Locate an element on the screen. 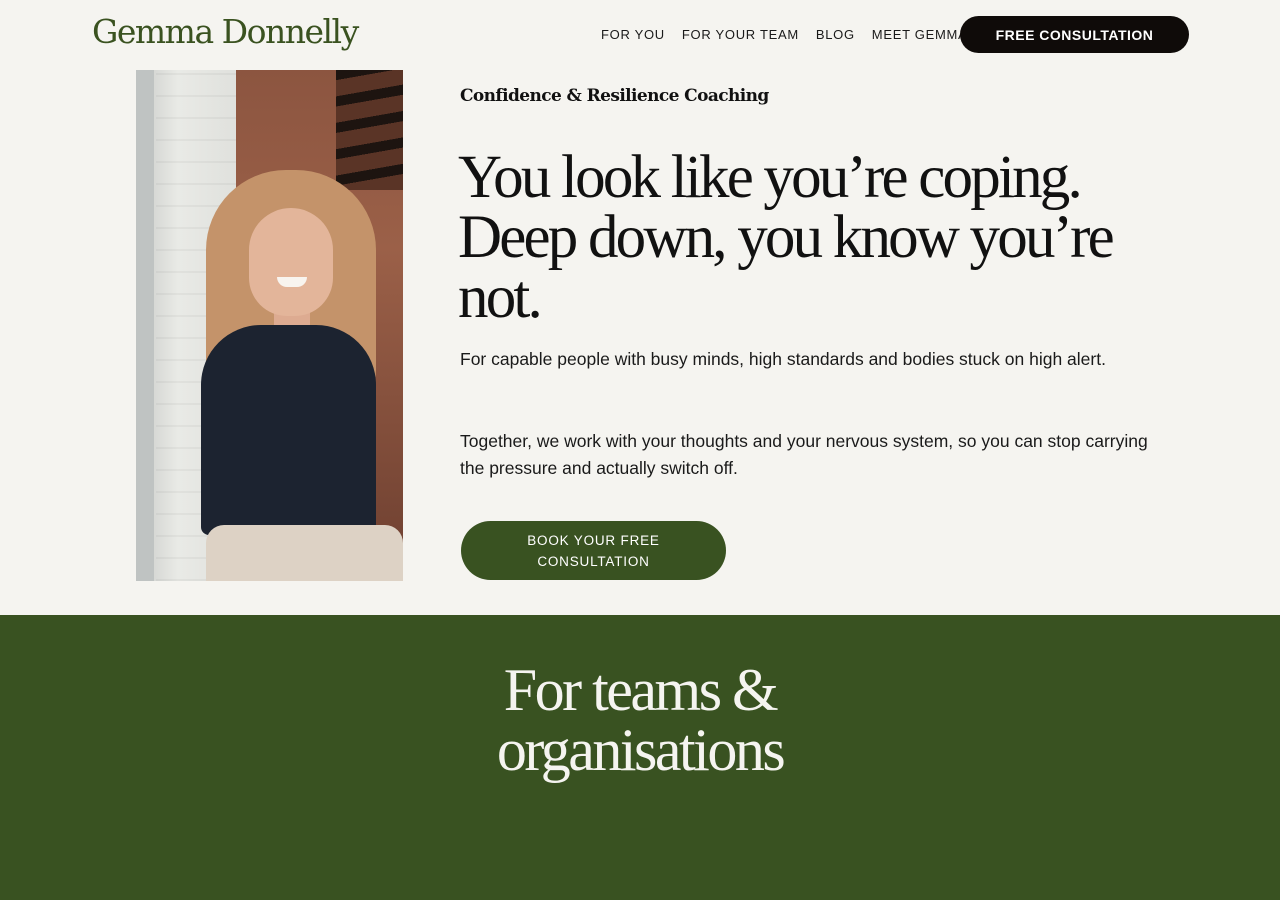  book-free-consultation-button: BOOK YOUR FREE CONSULTATION is located at coordinates (593, 550).